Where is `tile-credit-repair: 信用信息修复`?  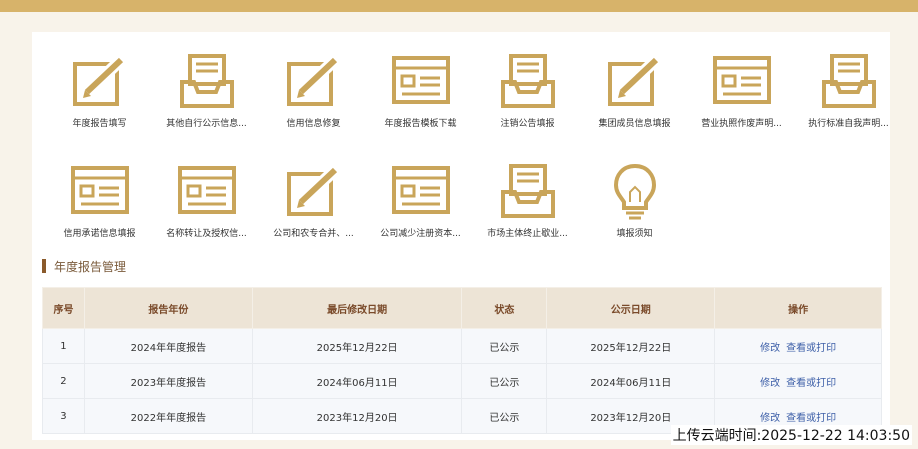 tile-credit-repair: 信用信息修复 is located at coordinates (313, 99).